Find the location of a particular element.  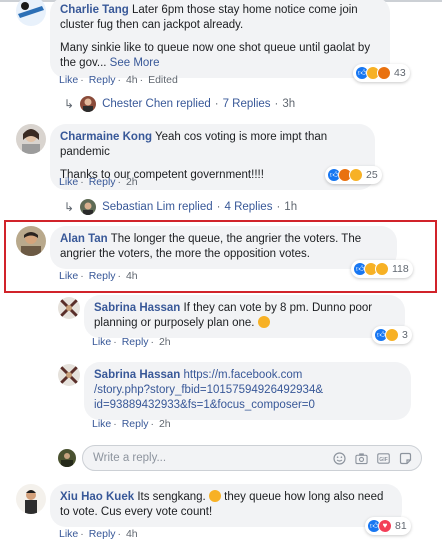

reaction-summary: 👍︎ 3 is located at coordinates (392, 335).